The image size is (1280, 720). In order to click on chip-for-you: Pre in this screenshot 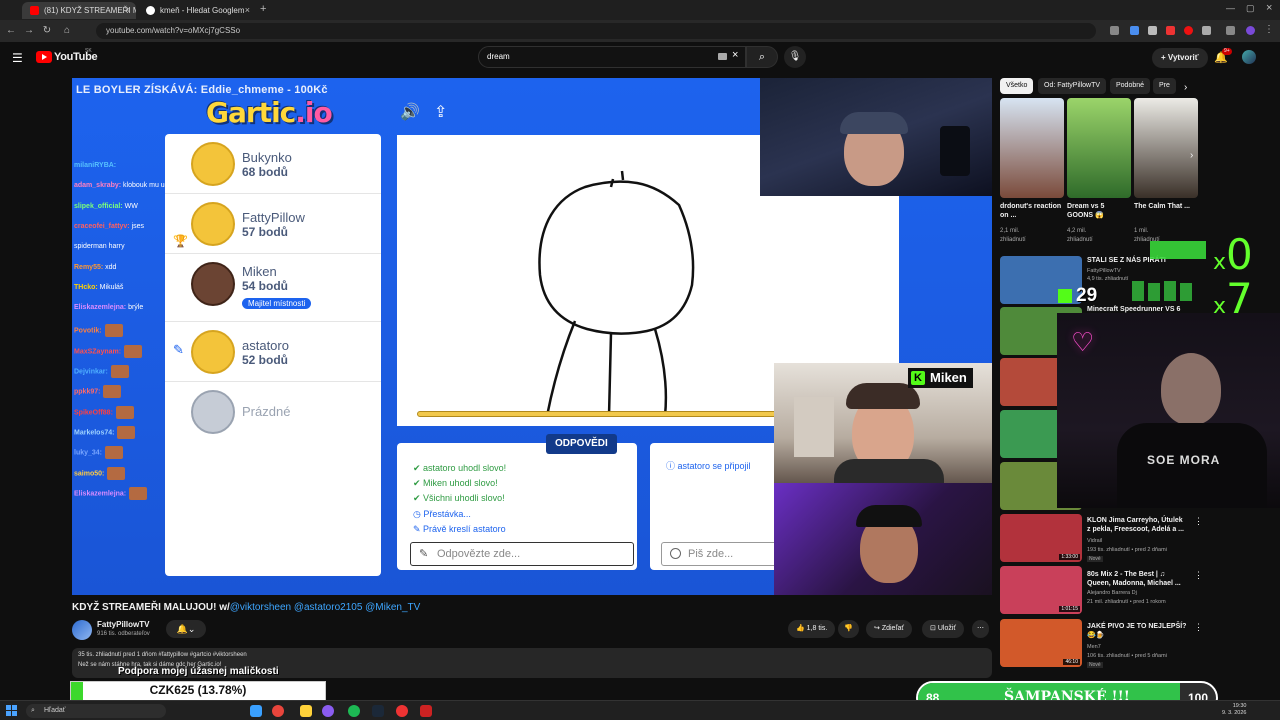, I will do `click(1164, 86)`.